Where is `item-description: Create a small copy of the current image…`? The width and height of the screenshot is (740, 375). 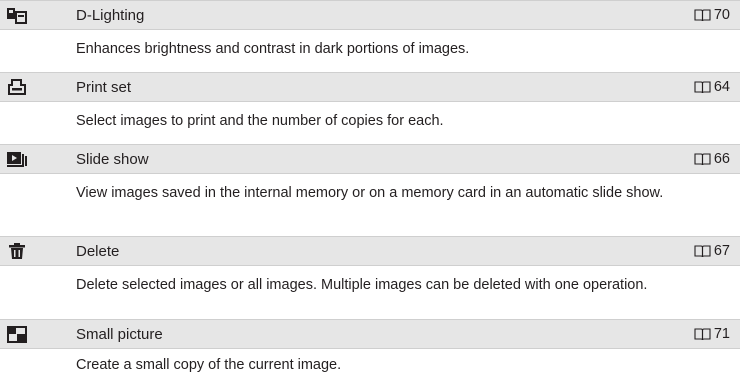 item-description: Create a small copy of the current image… is located at coordinates (209, 365).